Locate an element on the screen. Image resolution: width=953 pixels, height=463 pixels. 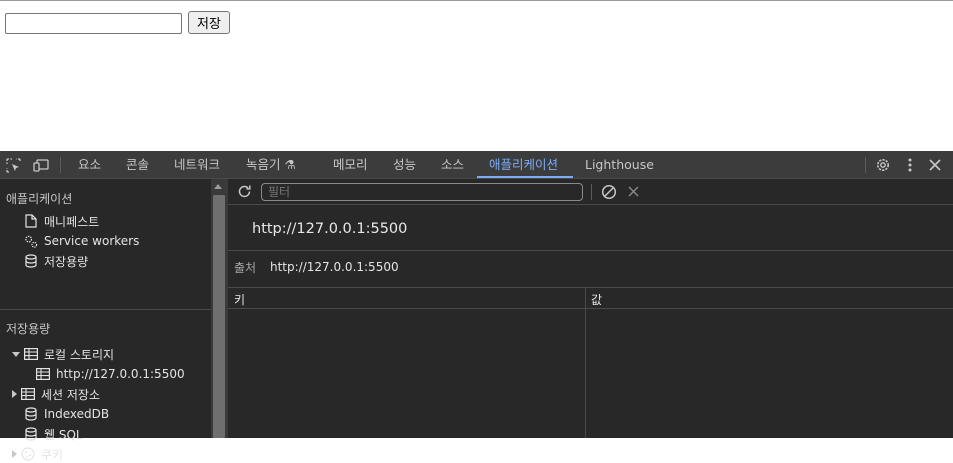
storage-table-header: 키 값 is located at coordinates (590, 299).